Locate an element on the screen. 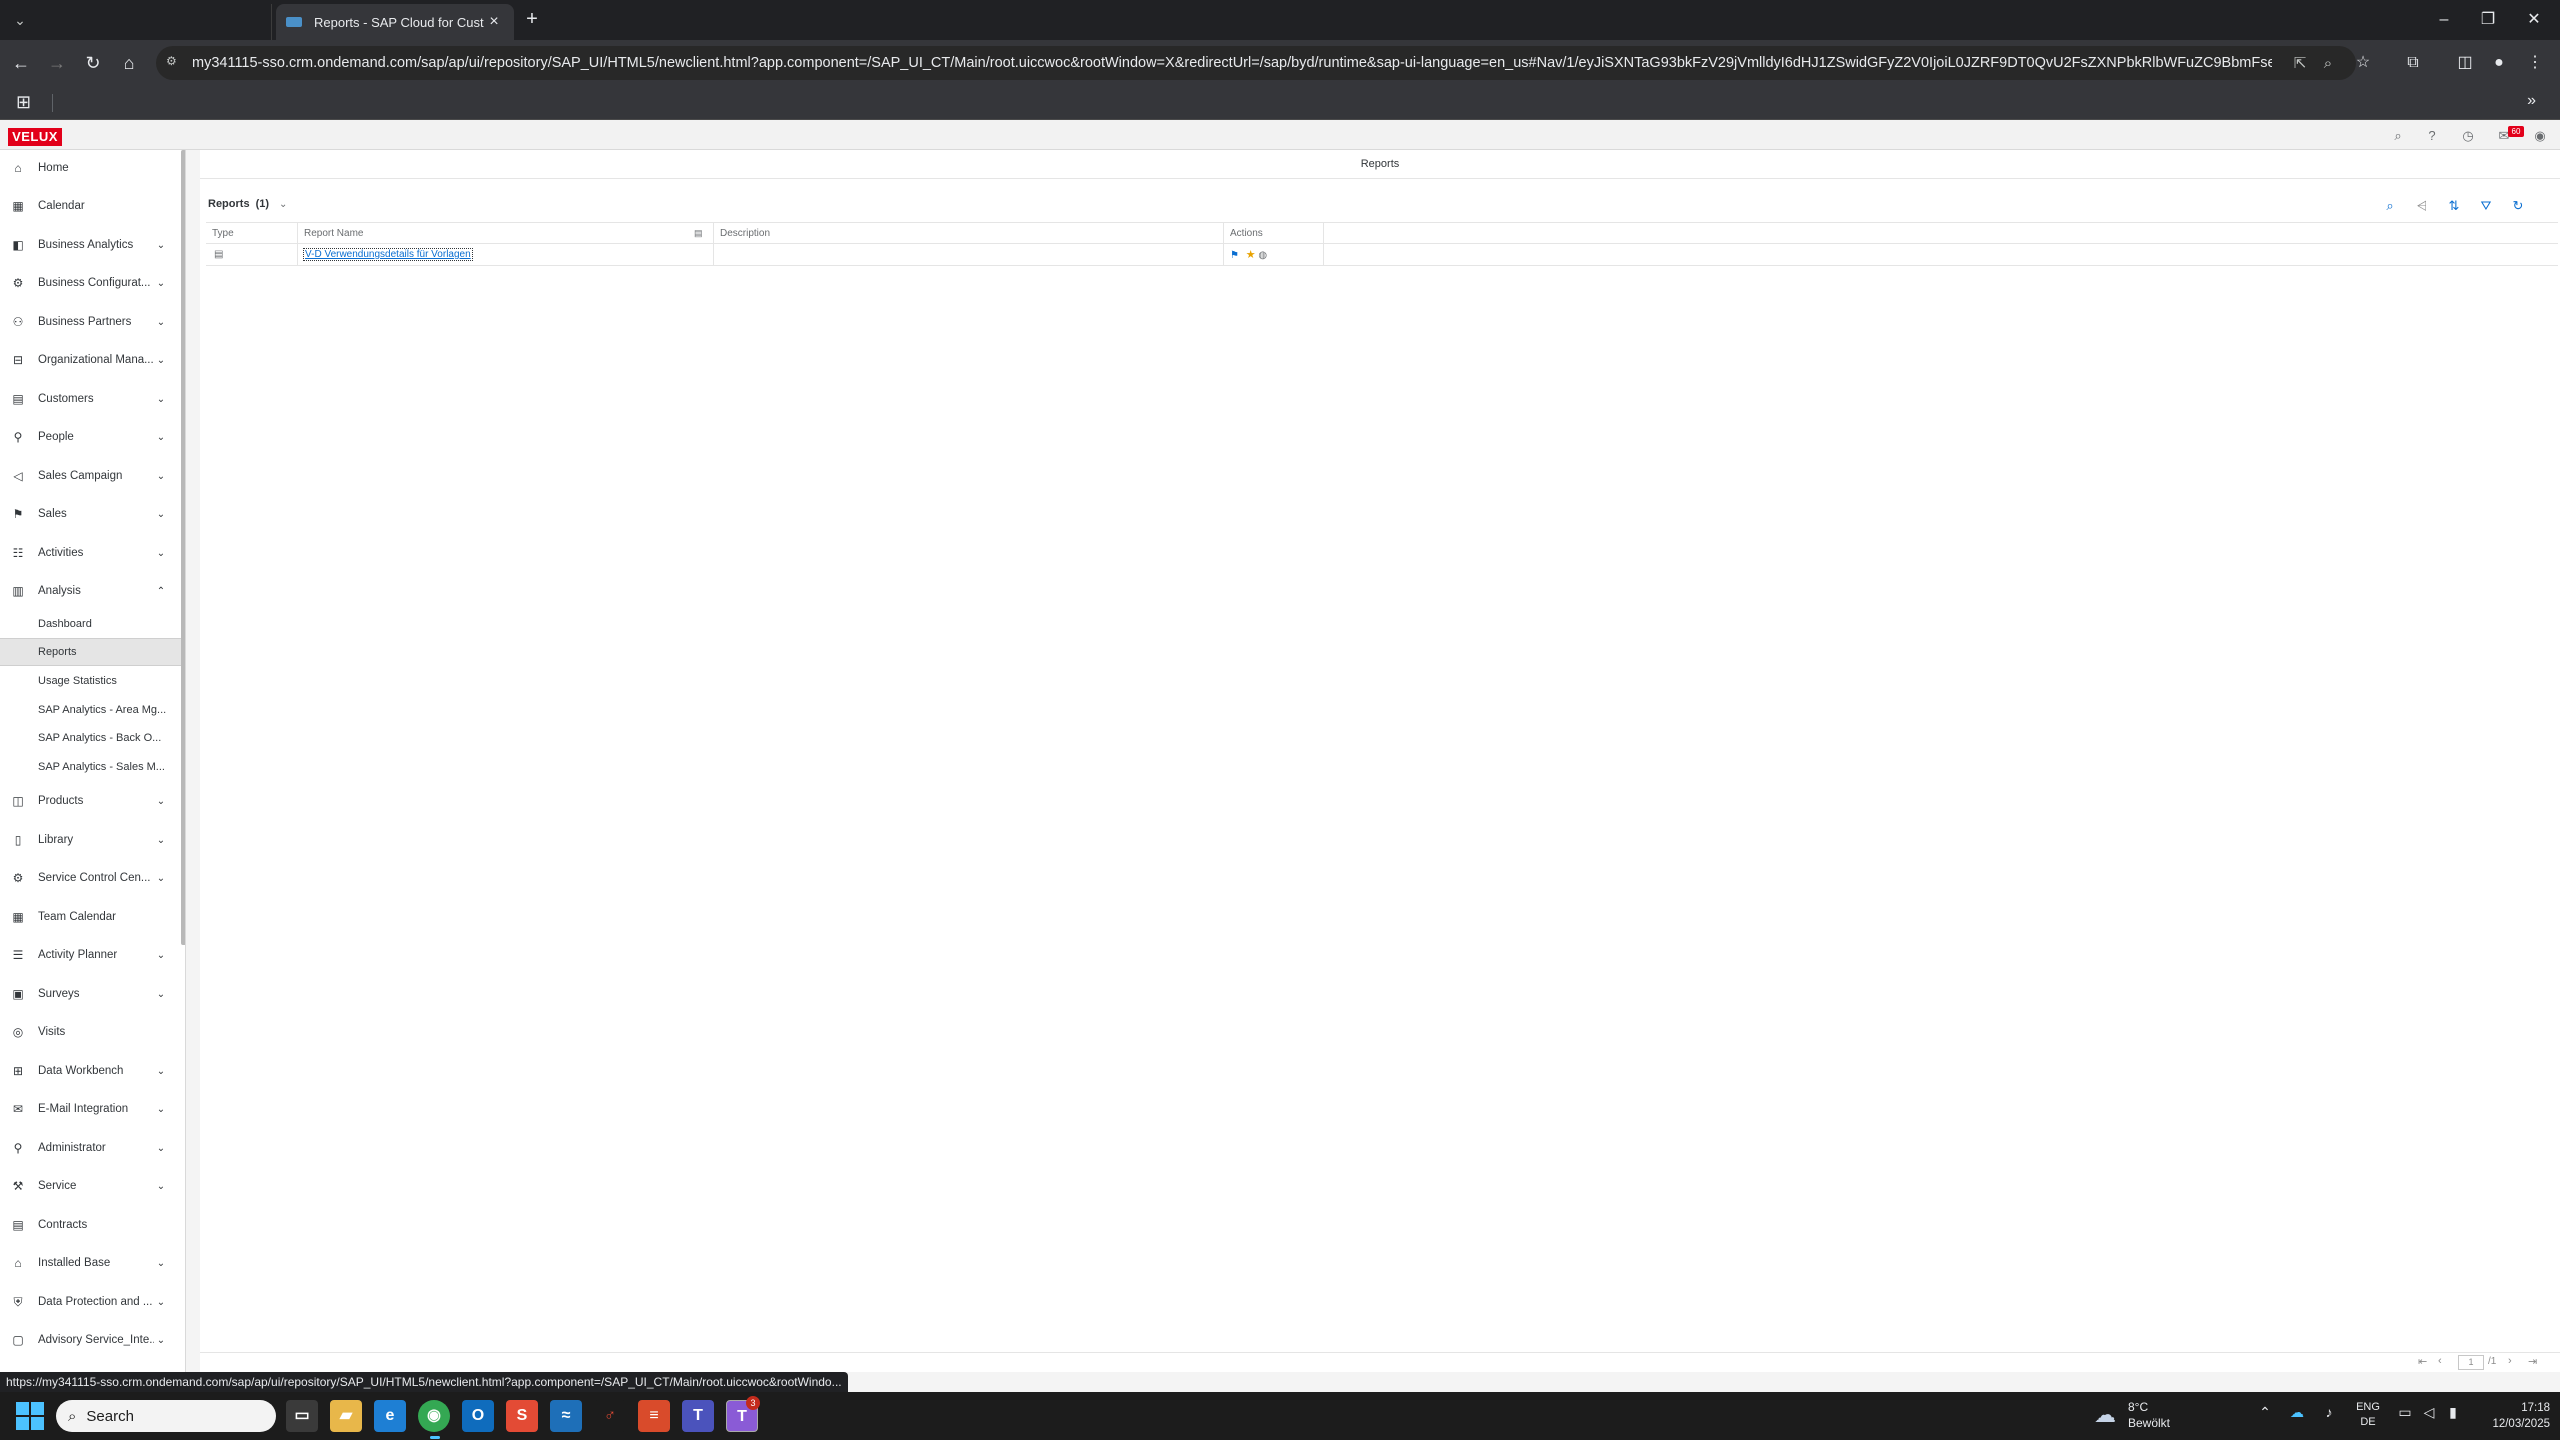 The image size is (2560, 1440). sidebar-item-analysis: ▥ Analysis ⌃ is located at coordinates (90, 591).